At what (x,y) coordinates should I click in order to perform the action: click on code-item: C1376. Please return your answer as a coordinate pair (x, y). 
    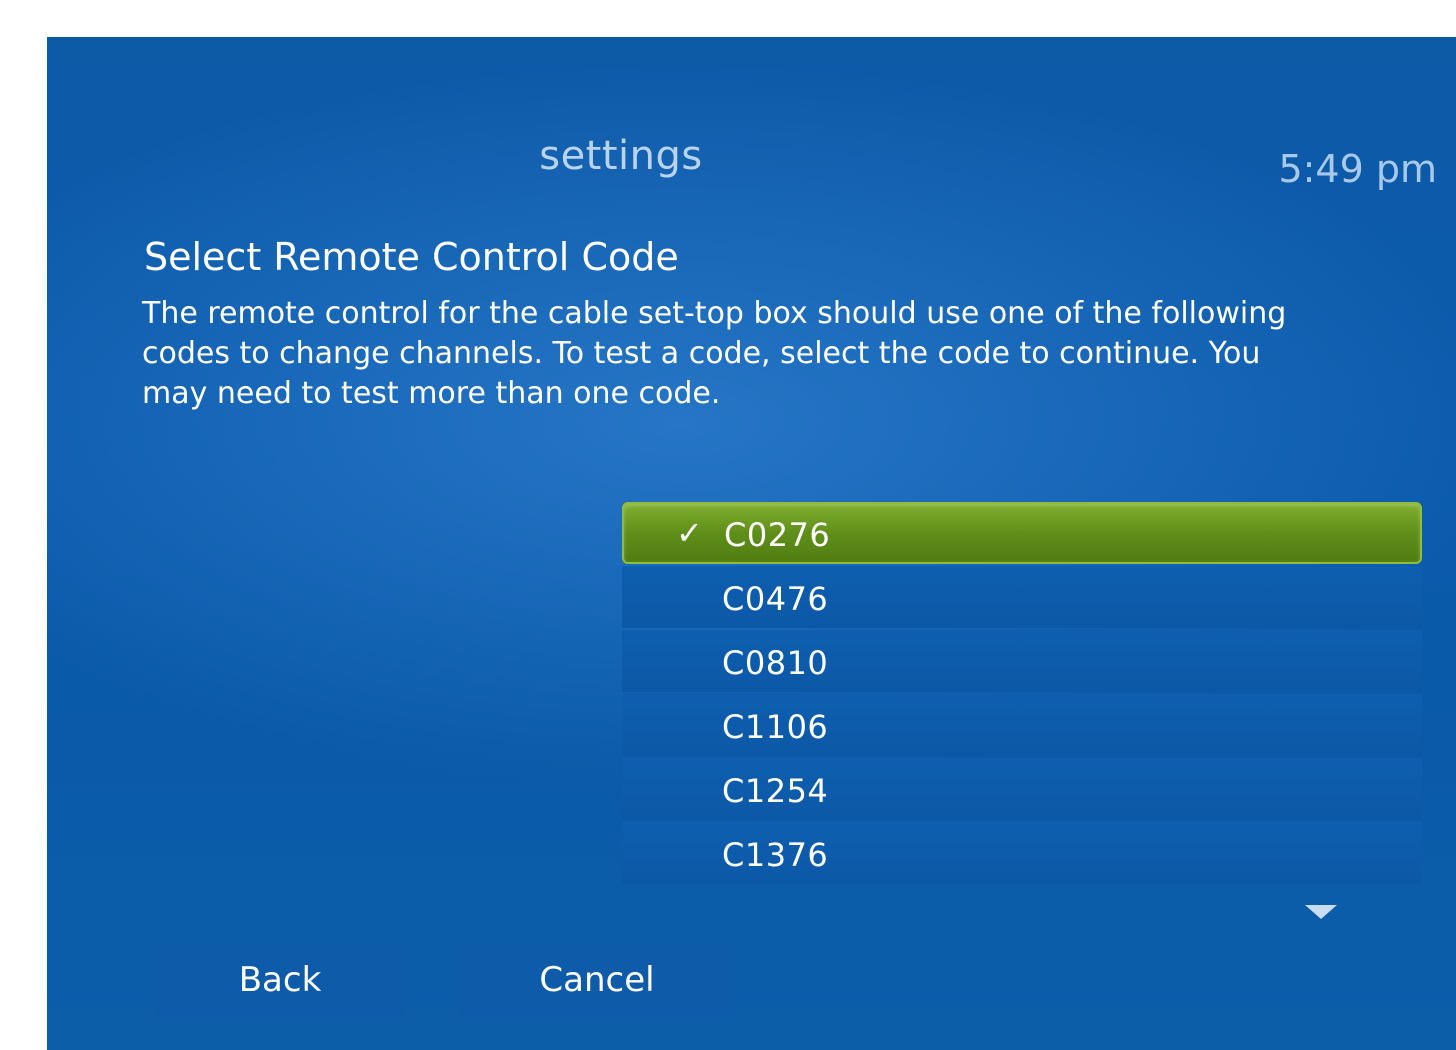
    Looking at the image, I should click on (1022, 853).